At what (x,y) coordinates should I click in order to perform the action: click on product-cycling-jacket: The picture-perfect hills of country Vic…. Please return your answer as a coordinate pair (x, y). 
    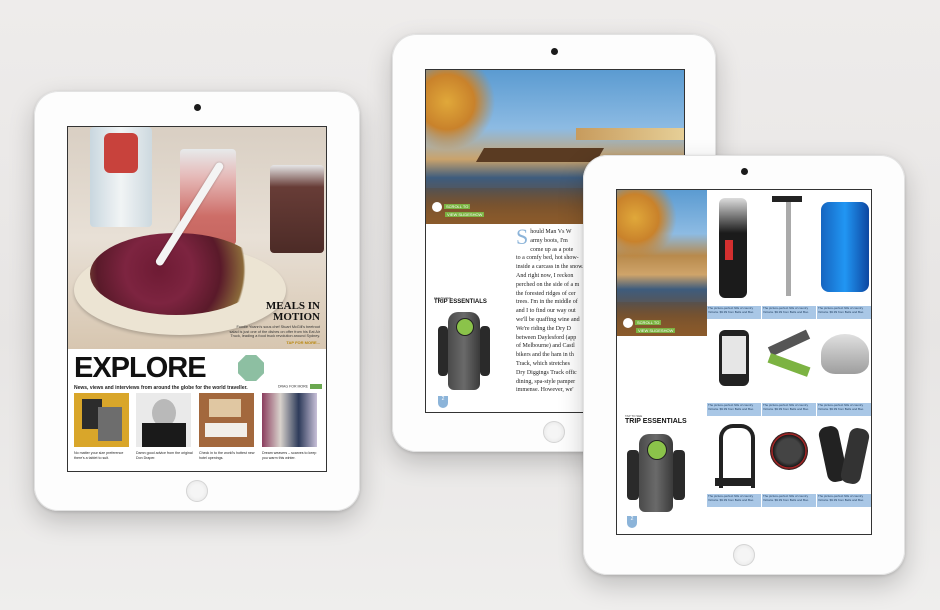
    Looking at the image, I should click on (844, 254).